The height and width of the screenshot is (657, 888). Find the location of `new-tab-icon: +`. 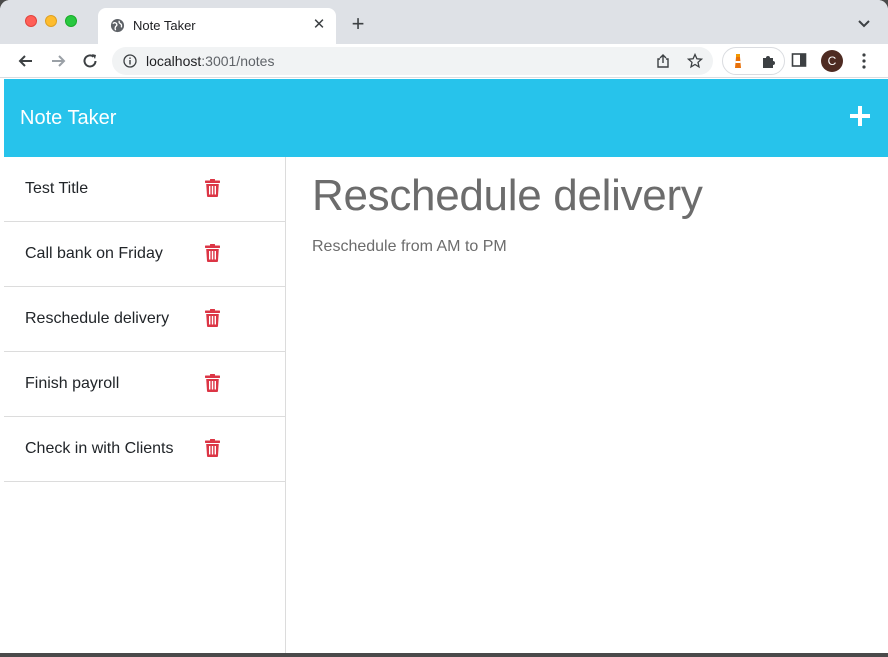

new-tab-icon: + is located at coordinates (358, 24).